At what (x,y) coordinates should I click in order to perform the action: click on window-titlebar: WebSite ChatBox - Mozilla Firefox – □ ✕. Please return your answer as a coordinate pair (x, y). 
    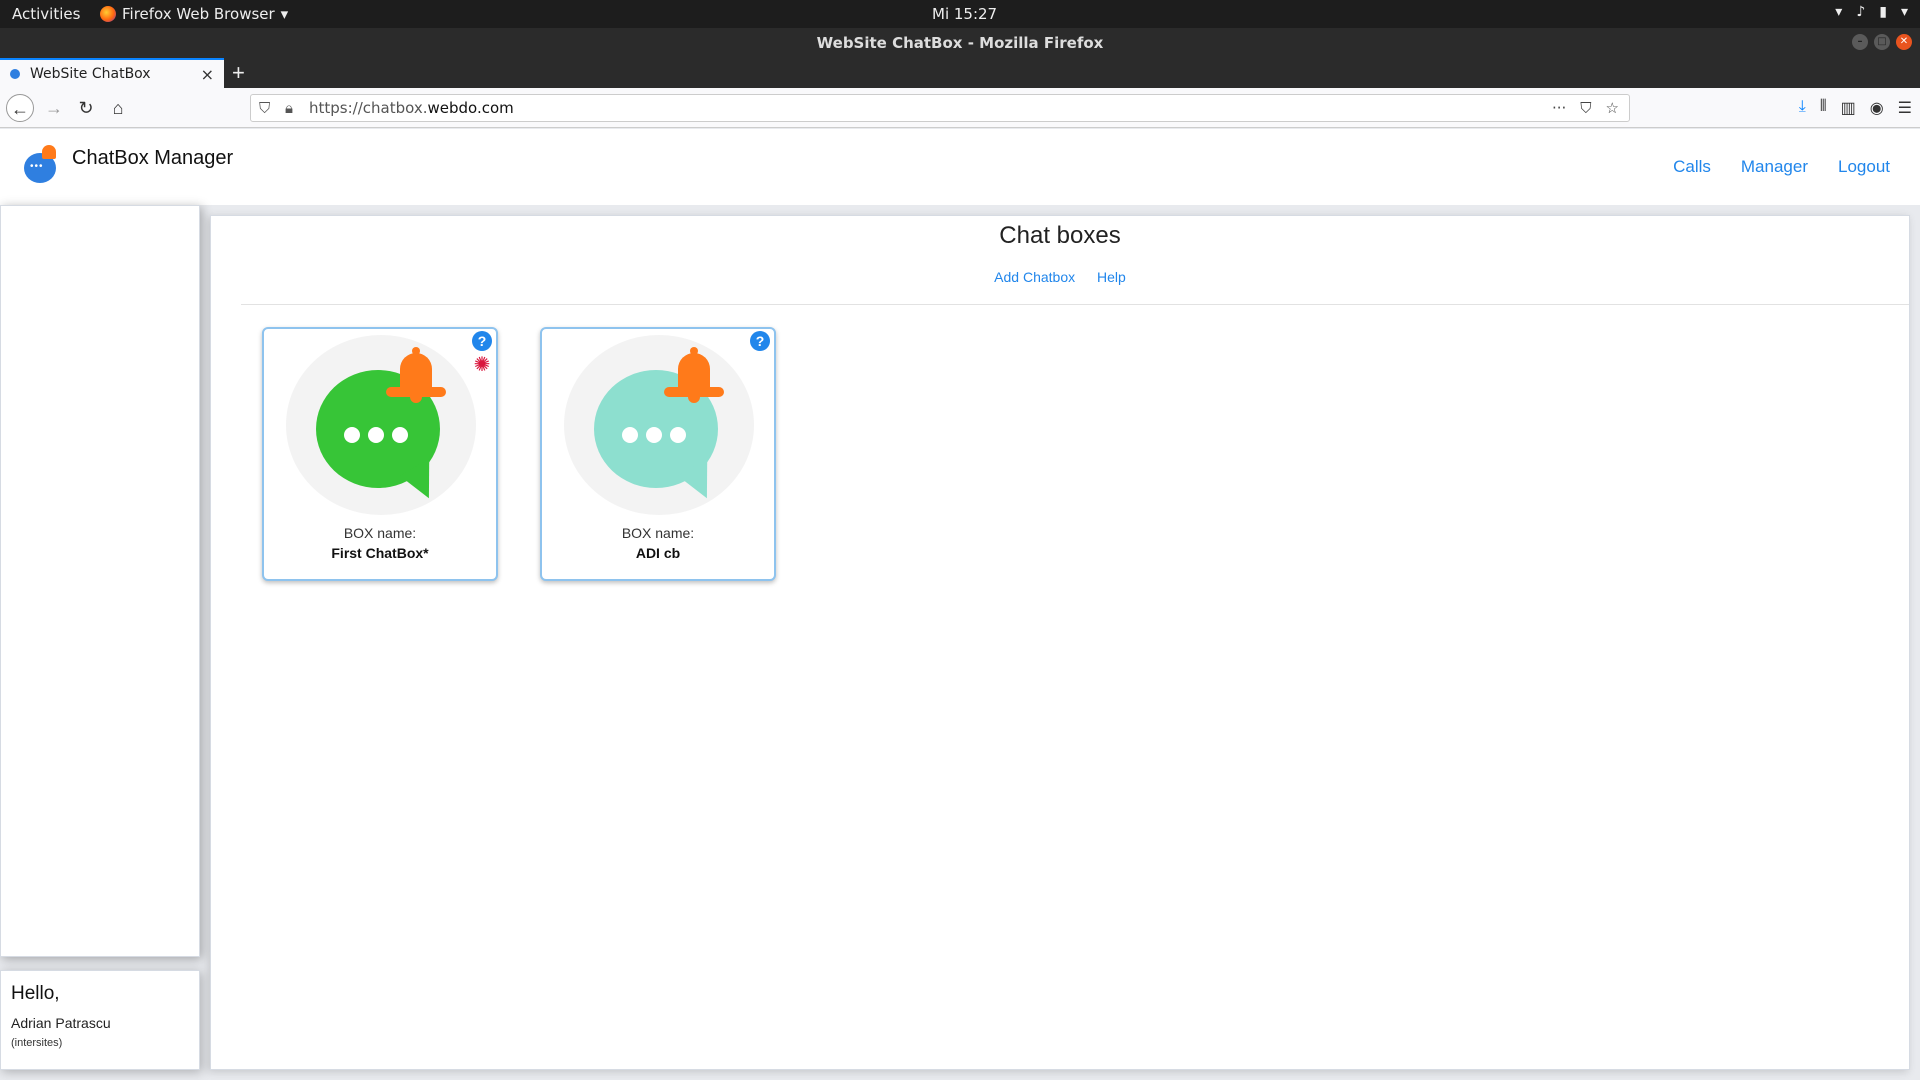
    Looking at the image, I should click on (960, 43).